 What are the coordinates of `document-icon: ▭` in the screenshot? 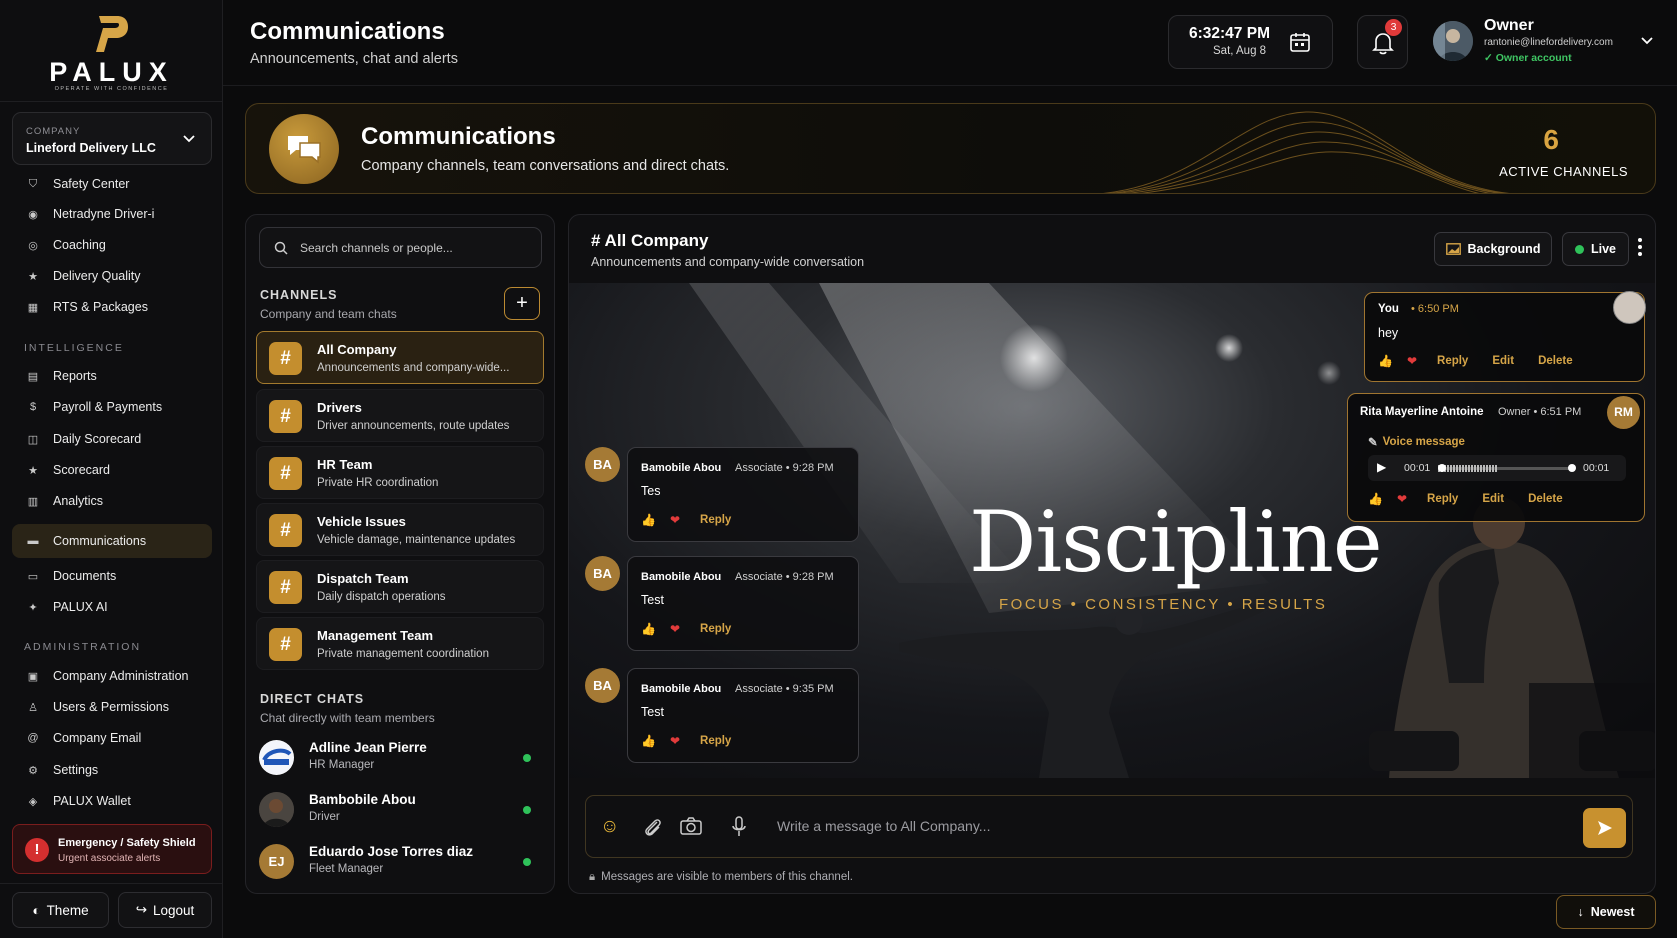 It's located at (33, 576).